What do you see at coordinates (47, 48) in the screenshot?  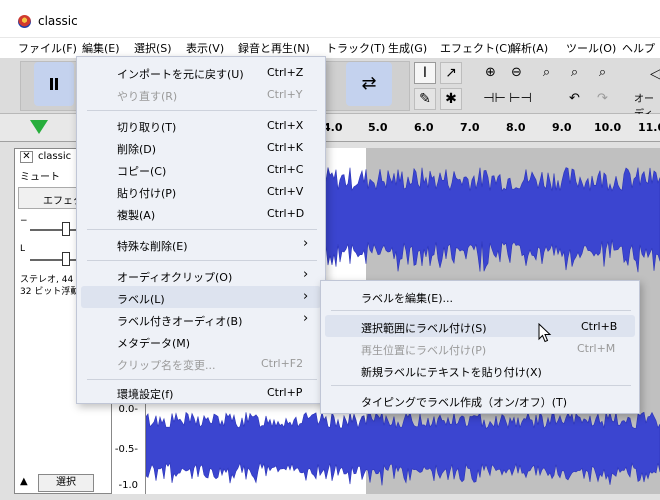 I see `menu-file: ファイル(F)` at bounding box center [47, 48].